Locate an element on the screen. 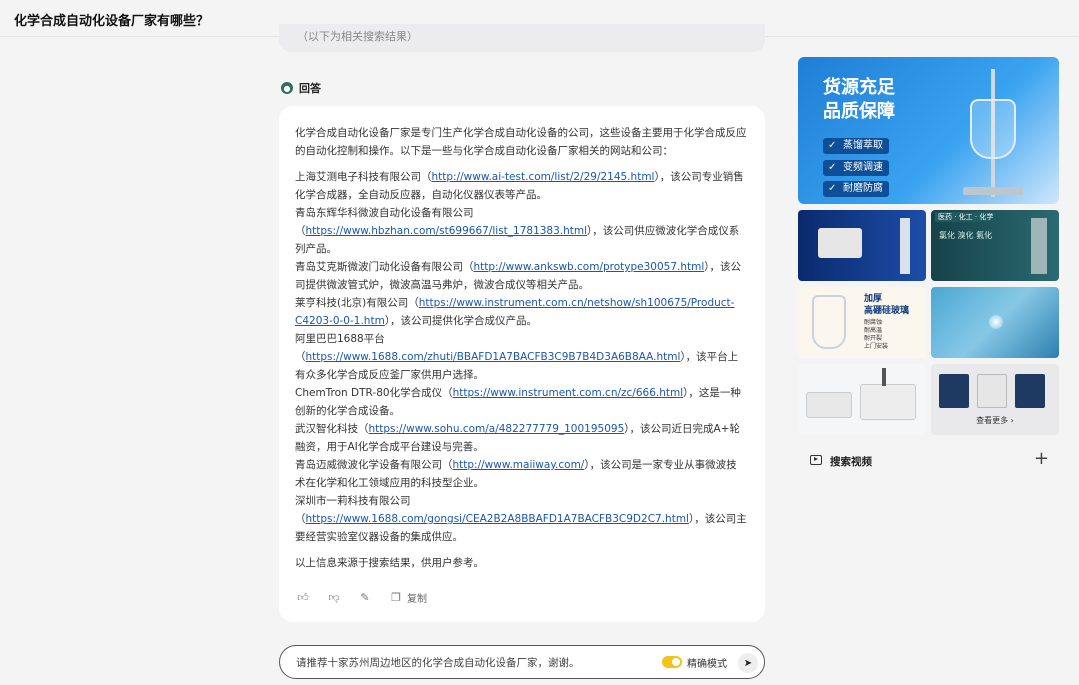 The width and height of the screenshot is (1079, 685). item-text: 武汉智化科技（ is located at coordinates (332, 429).